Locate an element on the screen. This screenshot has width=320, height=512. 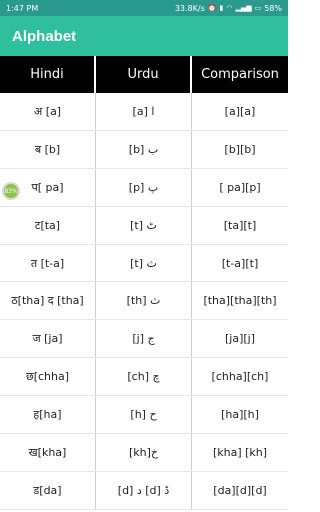
table-row: ख[kha] [kh]خ [kha] [kh] is located at coordinates (144, 453).